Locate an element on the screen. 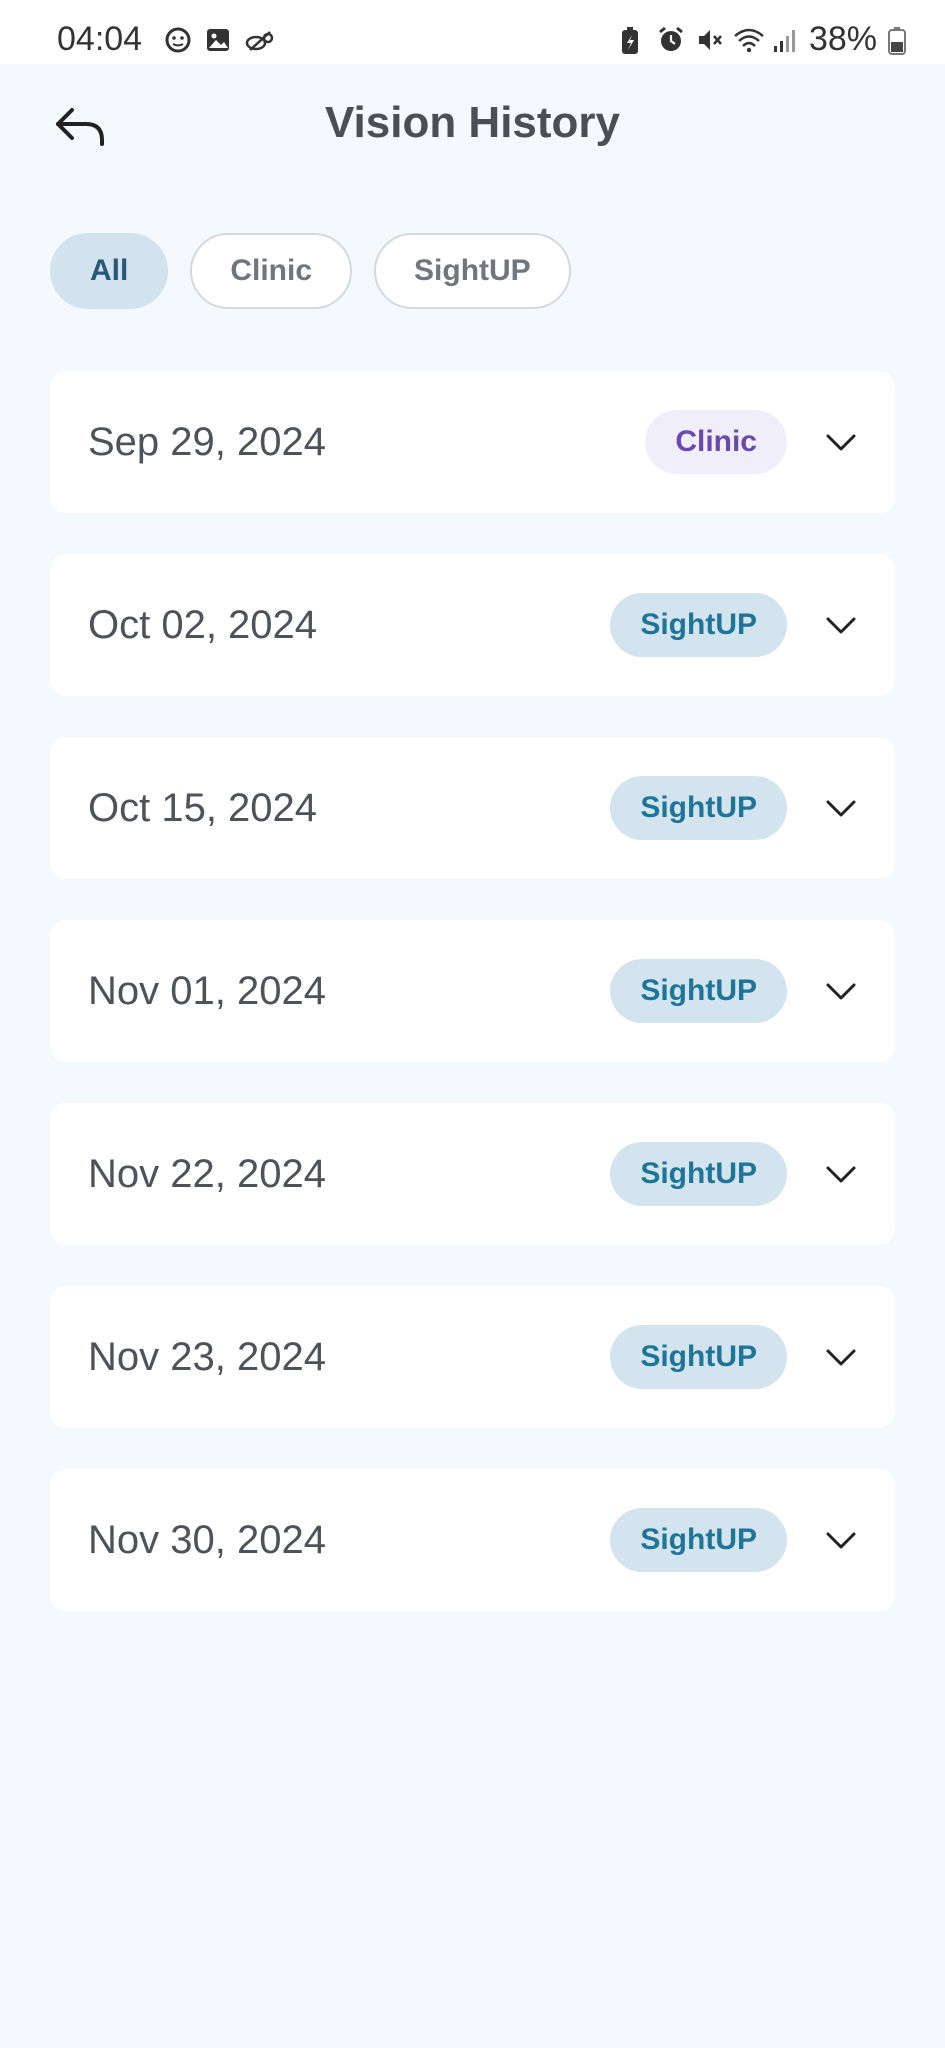 This screenshot has width=945, height=2048. battery-percentage: 38% is located at coordinates (842, 39).